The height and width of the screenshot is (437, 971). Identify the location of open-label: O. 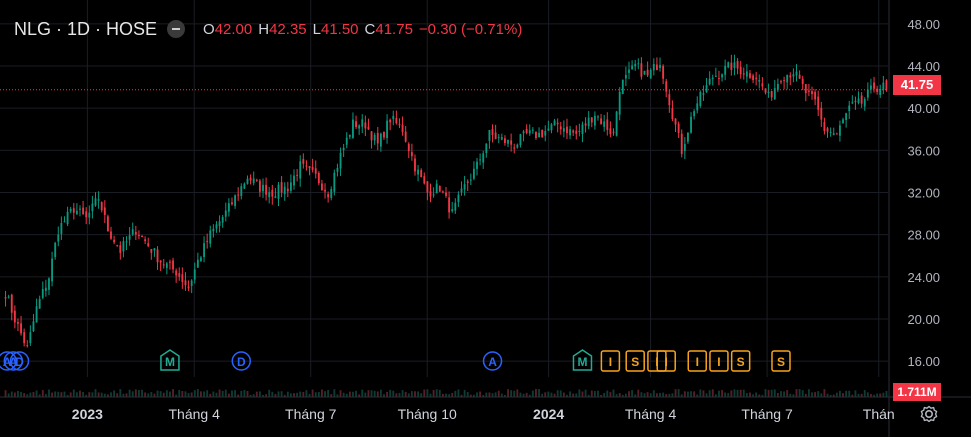
(209, 29).